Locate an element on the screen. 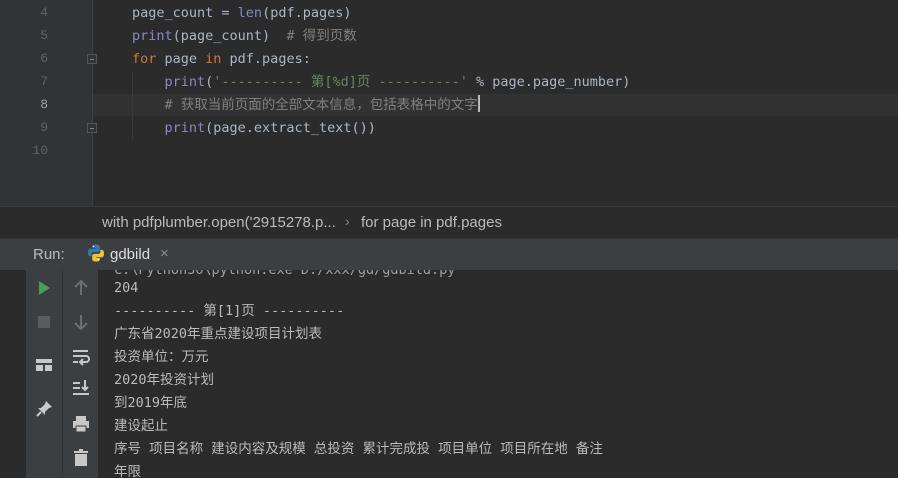  code-token: # 得到页数 is located at coordinates (321, 36).